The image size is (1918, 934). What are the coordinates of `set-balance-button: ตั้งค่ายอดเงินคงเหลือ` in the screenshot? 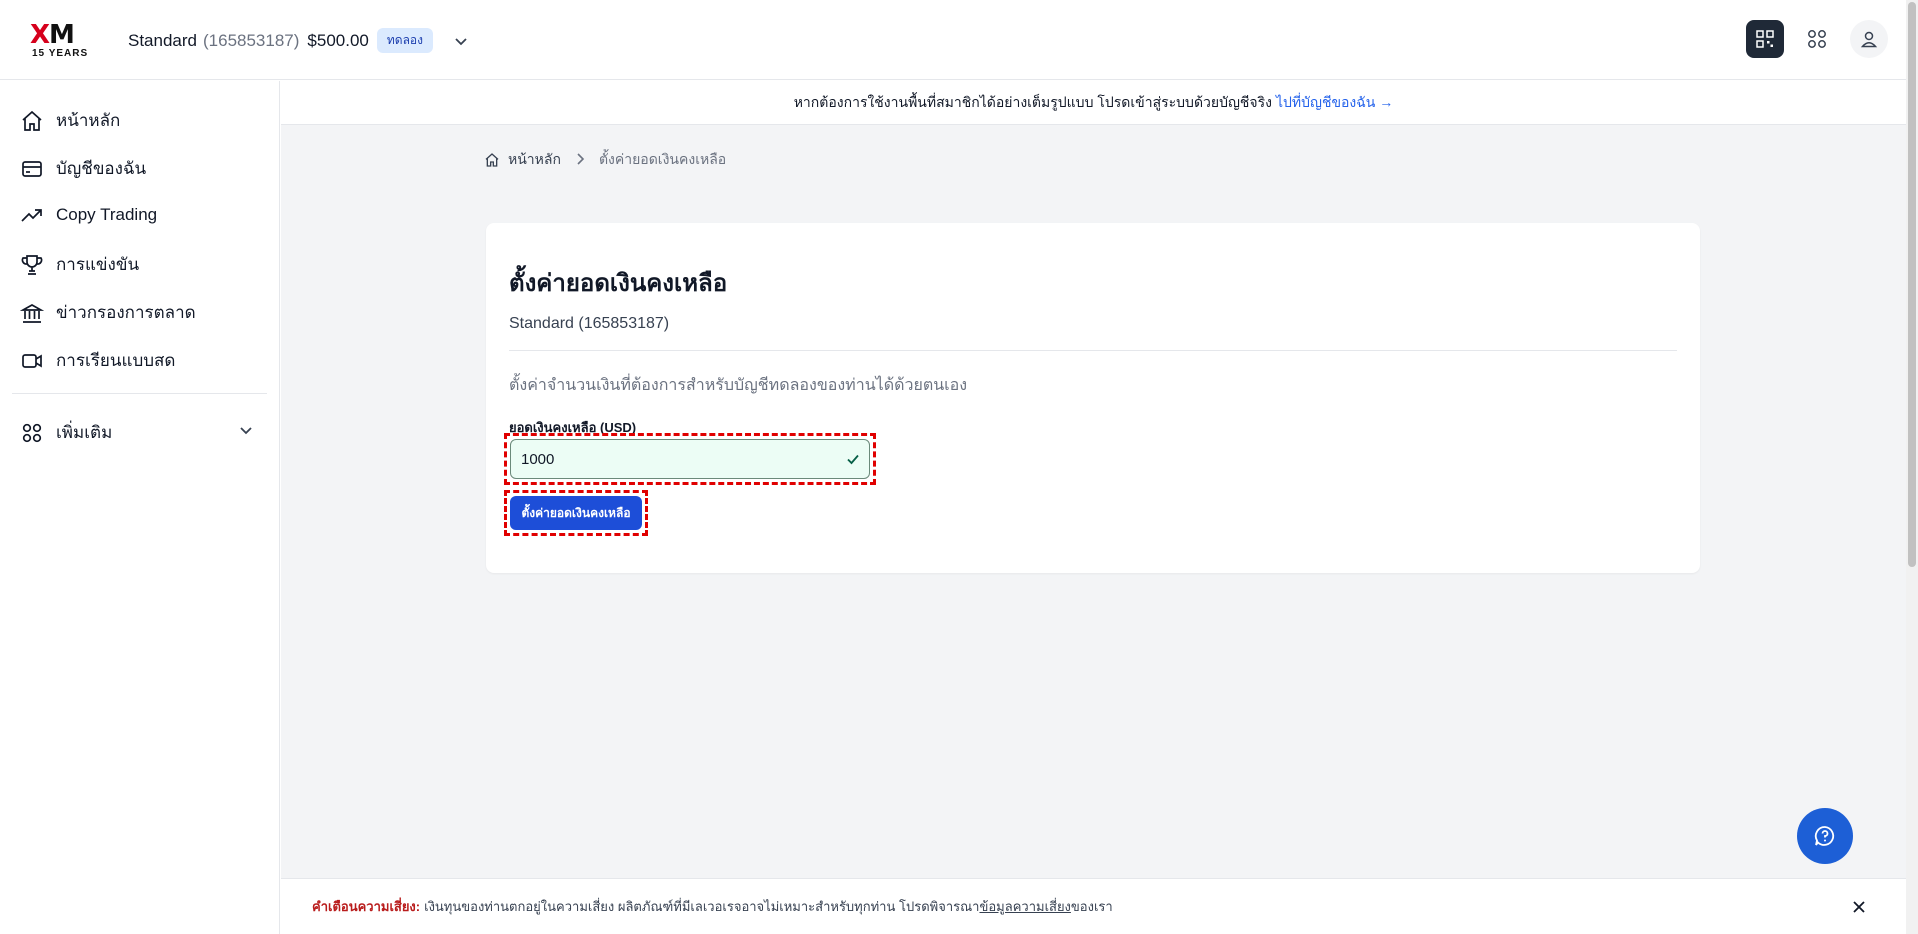 It's located at (576, 513).